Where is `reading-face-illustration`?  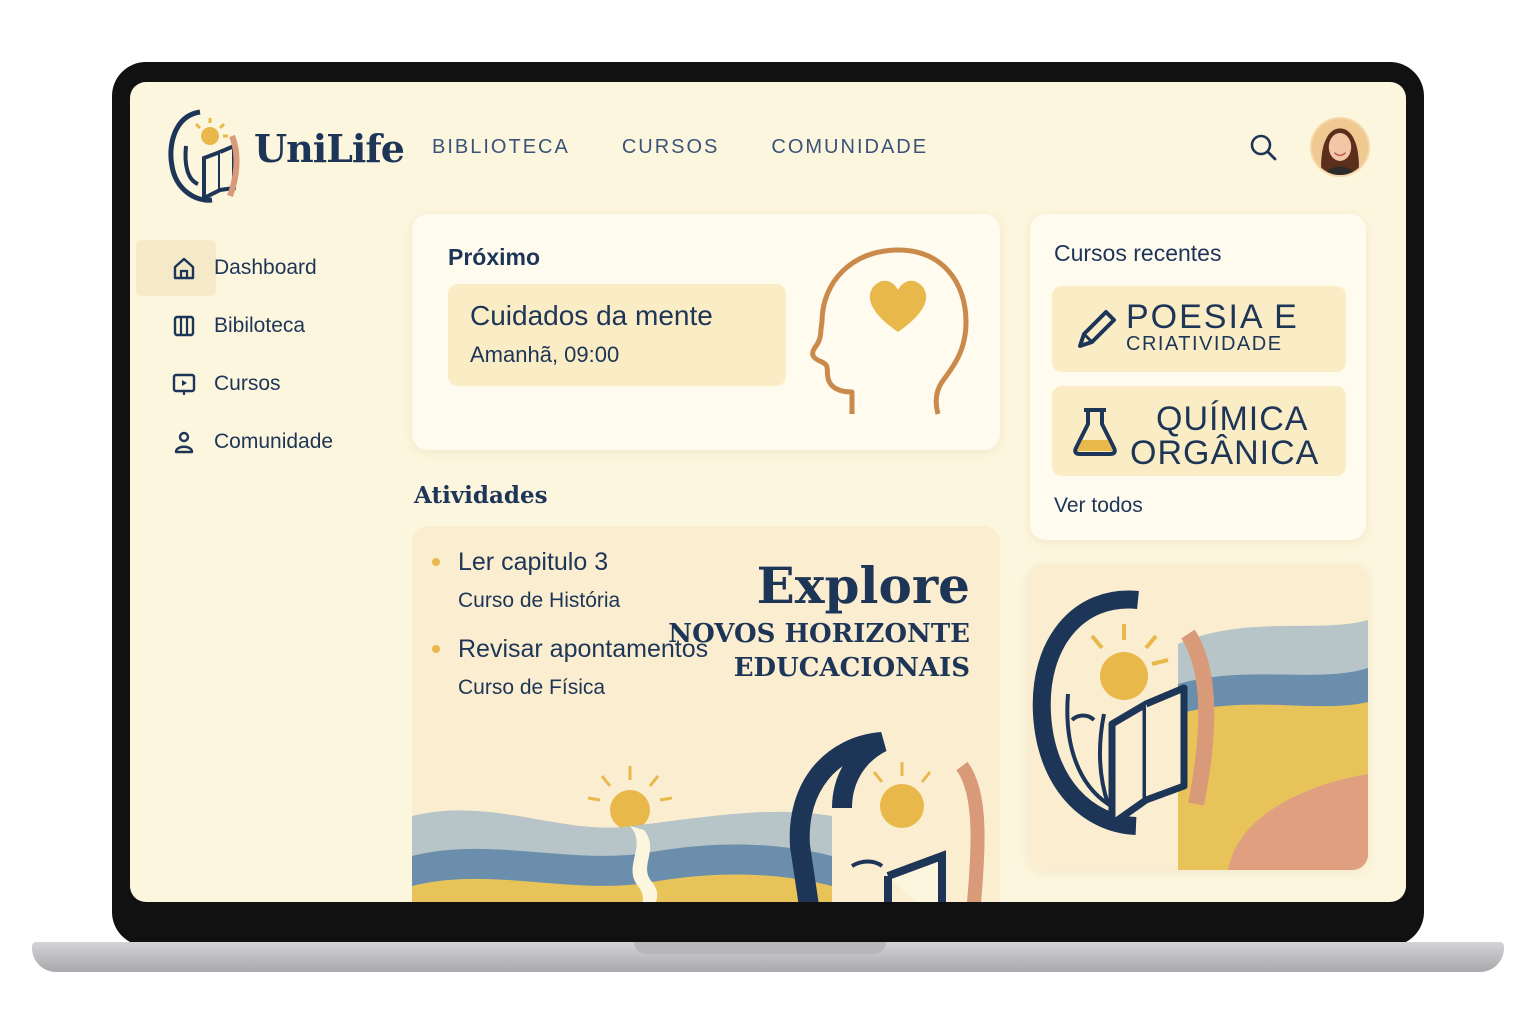
reading-face-illustration is located at coordinates (1200, 730).